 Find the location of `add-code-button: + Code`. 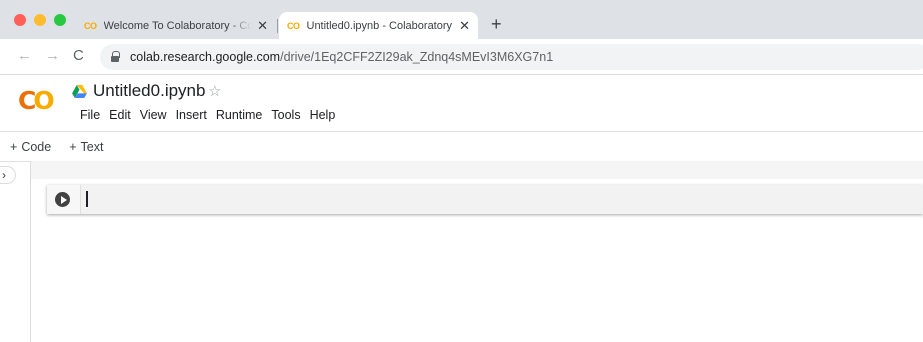

add-code-button: + Code is located at coordinates (30, 147).